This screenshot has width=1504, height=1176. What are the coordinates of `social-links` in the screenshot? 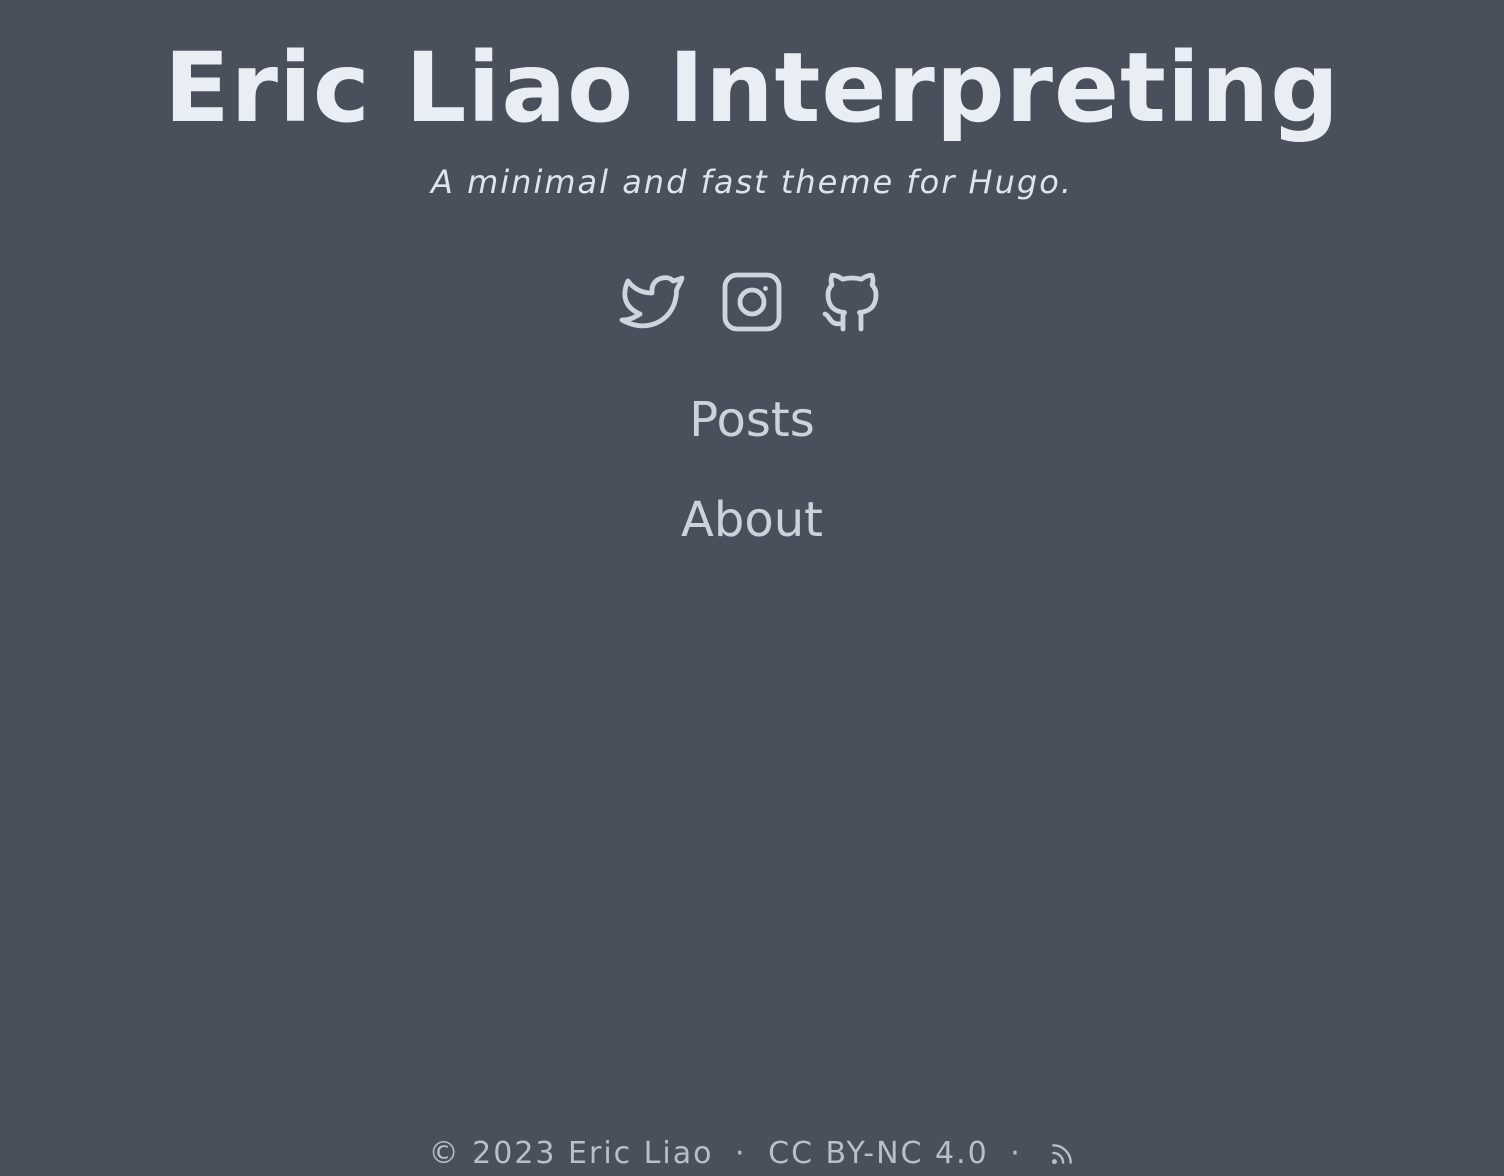 It's located at (752, 302).